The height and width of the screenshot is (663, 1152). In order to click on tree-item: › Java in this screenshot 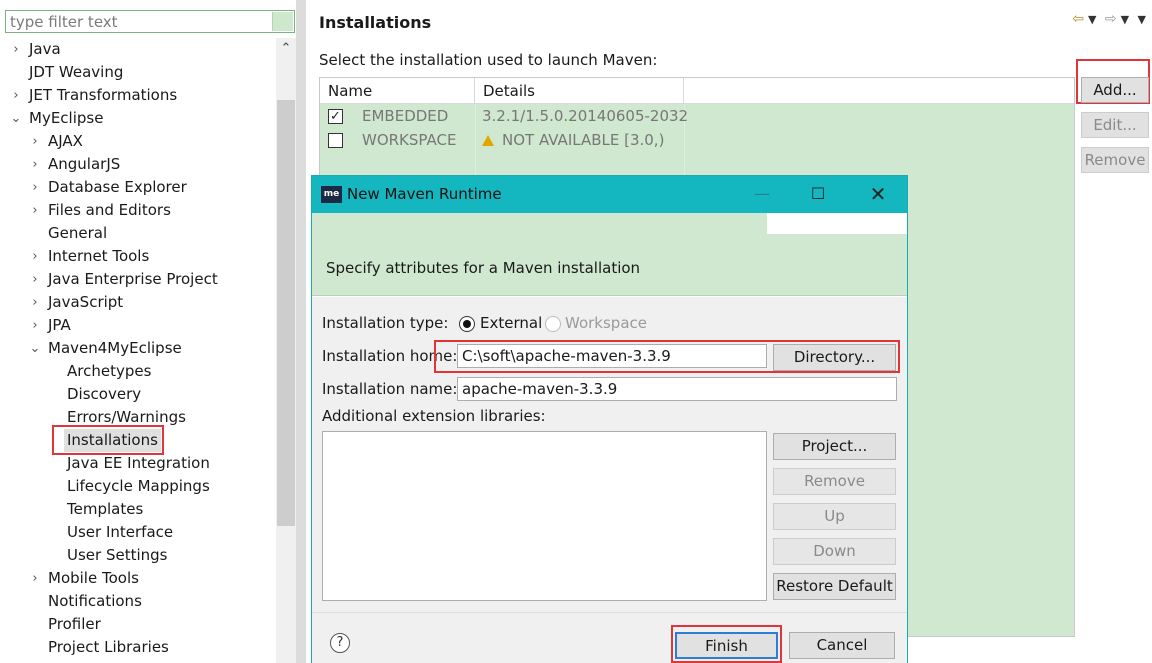, I will do `click(138, 49)`.